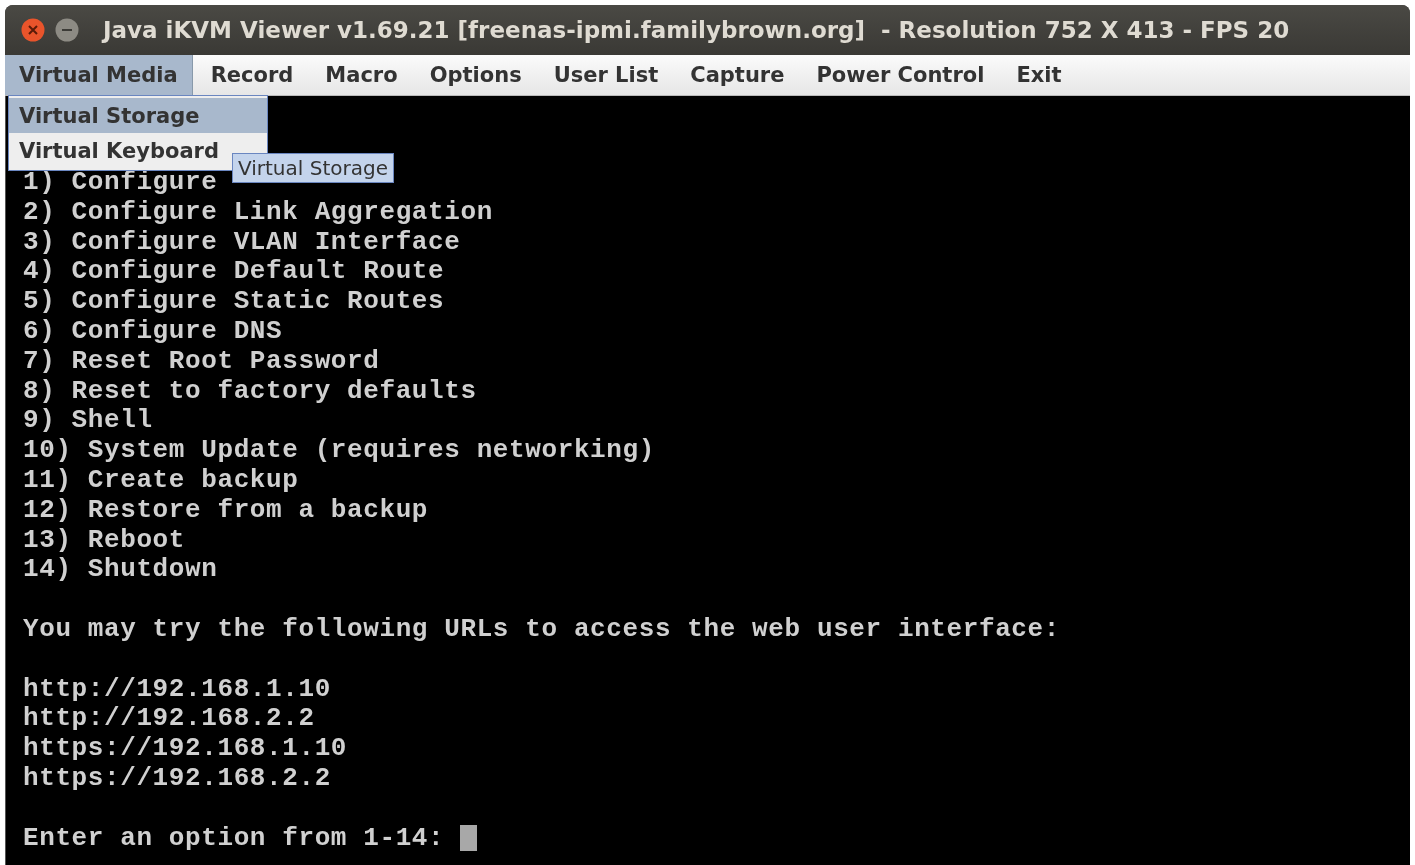 This screenshot has width=1415, height=865. I want to click on menu-item: Capture, so click(737, 75).